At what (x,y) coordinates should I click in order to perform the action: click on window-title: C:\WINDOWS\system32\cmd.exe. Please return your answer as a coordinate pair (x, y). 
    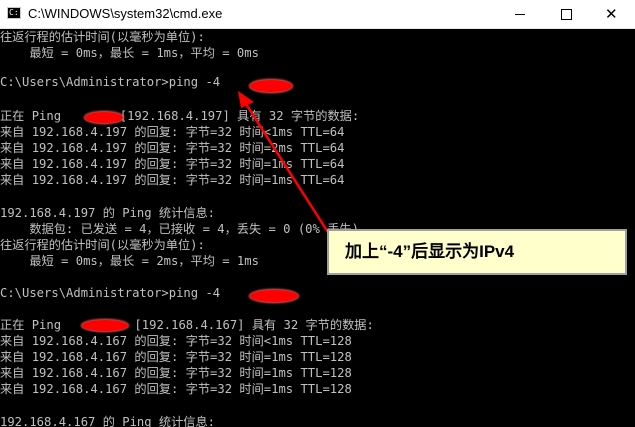
    Looking at the image, I should click on (125, 13).